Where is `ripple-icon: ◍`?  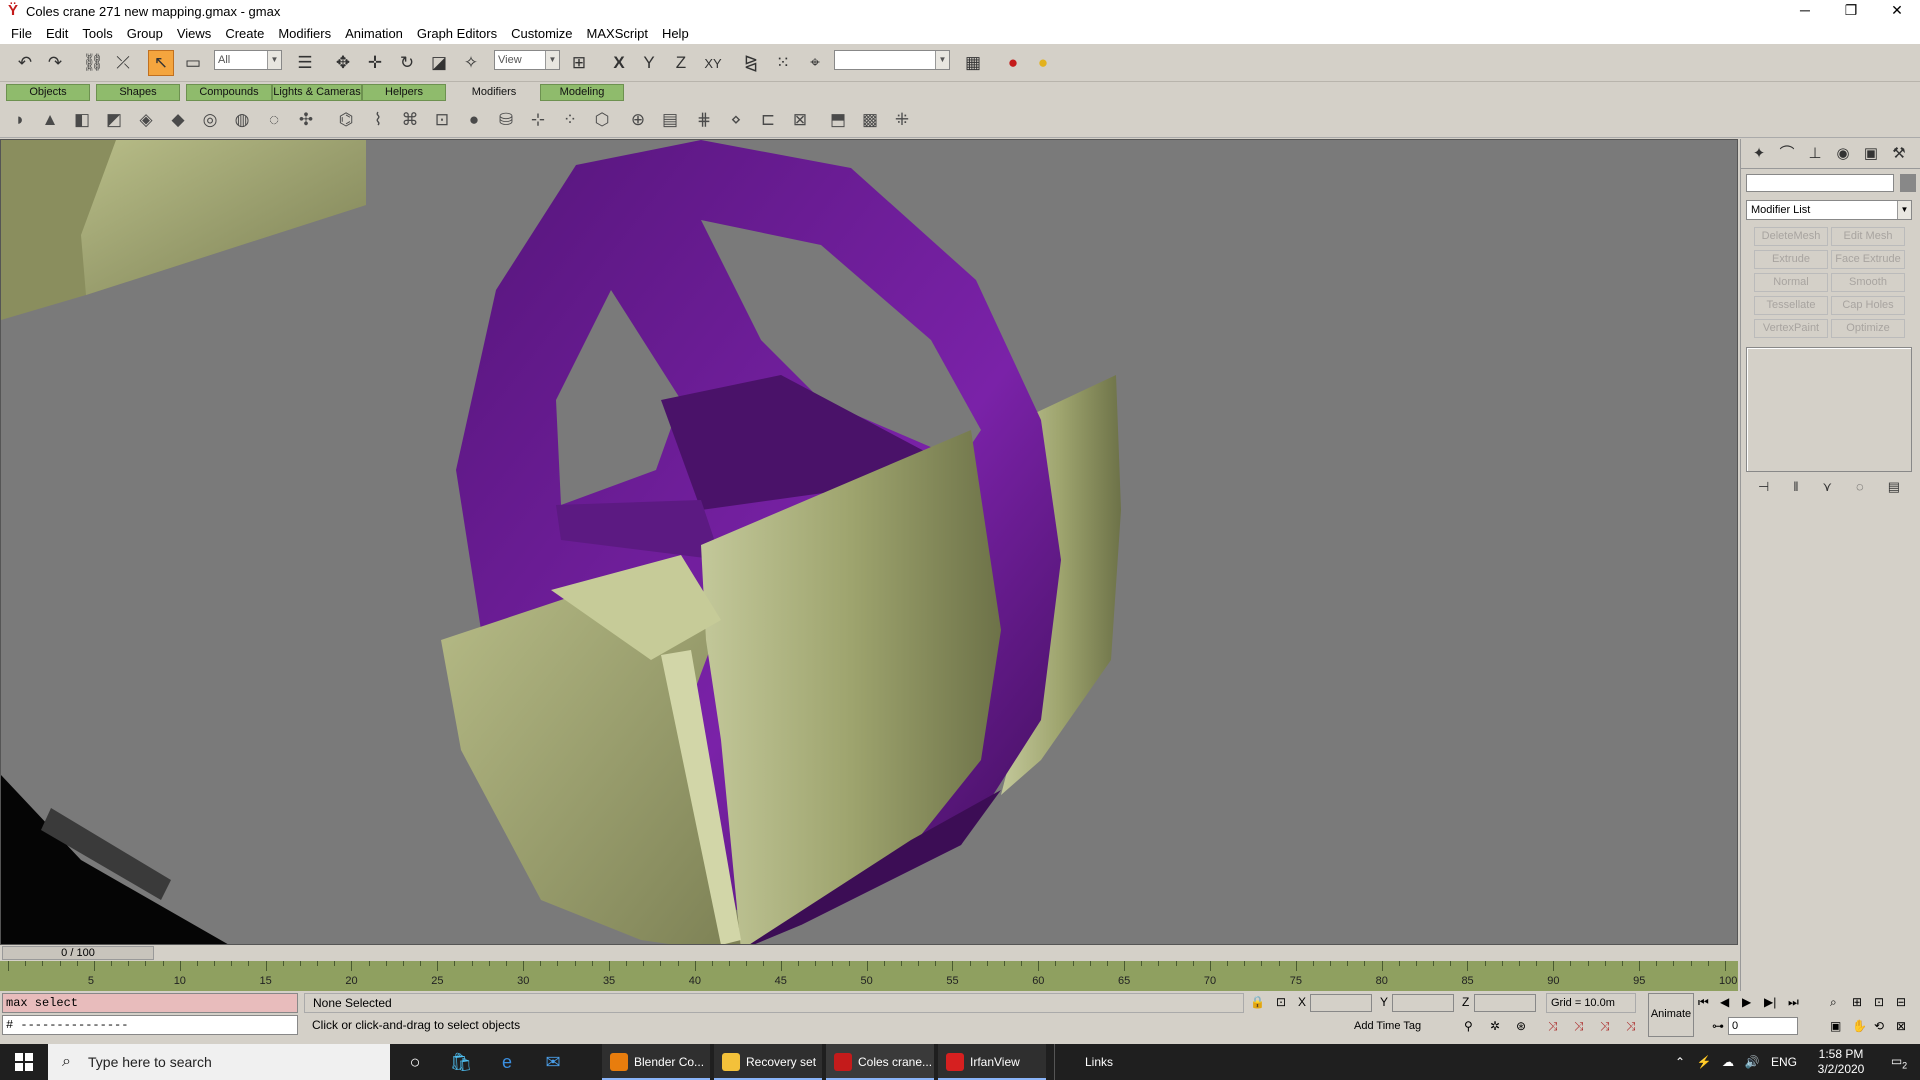
ripple-icon: ◍ is located at coordinates (242, 120).